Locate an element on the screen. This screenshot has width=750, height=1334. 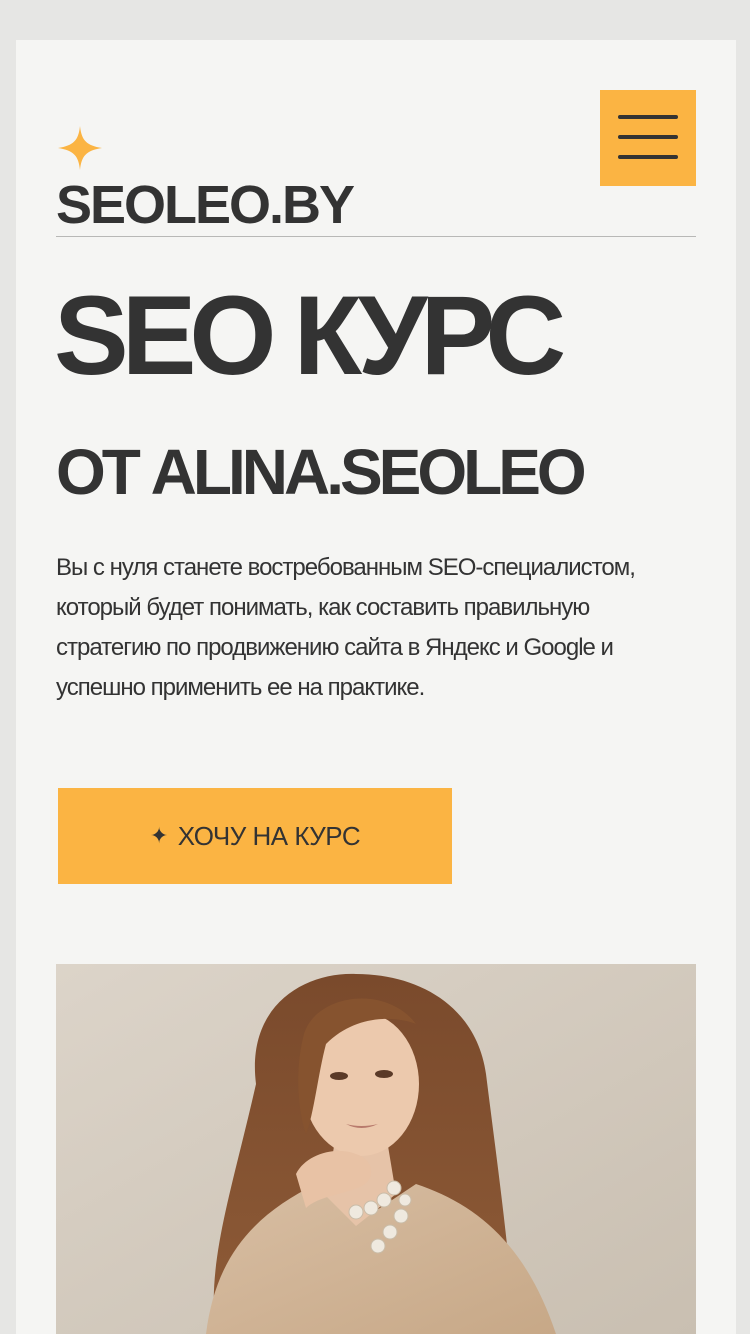
menu-button is located at coordinates (648, 138).